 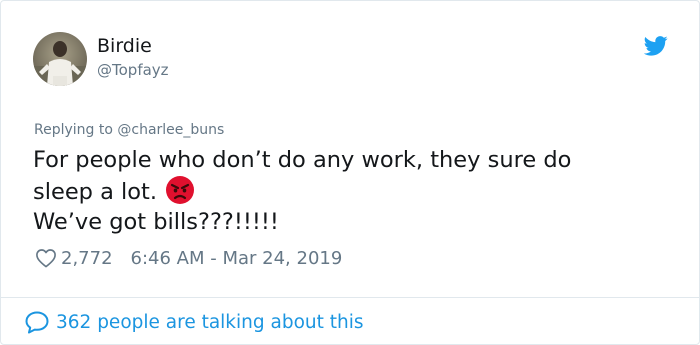 What do you see at coordinates (656, 46) in the screenshot?
I see `twitter-bird-icon` at bounding box center [656, 46].